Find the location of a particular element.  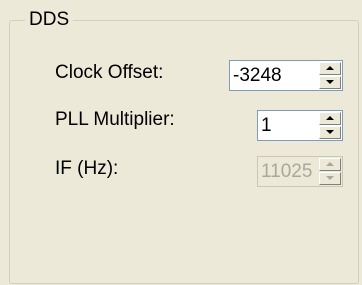

clock-offset-spin-buttons is located at coordinates (330, 75).